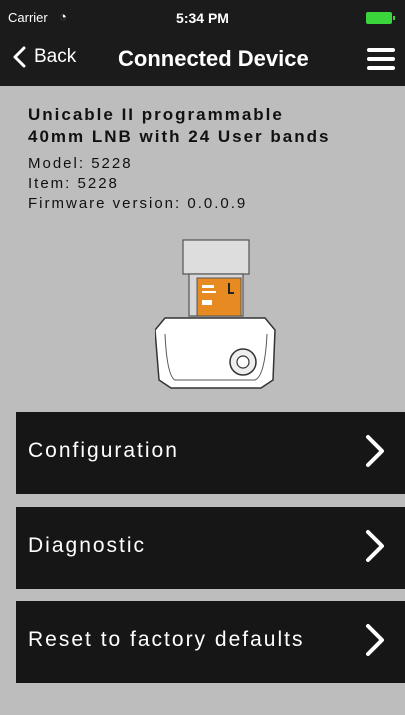  I want to click on lnb-device-image, so click(215, 314).